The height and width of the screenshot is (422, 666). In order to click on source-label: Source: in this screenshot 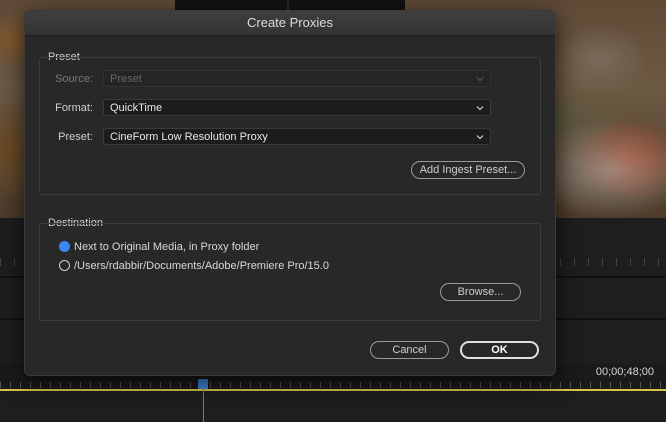, I will do `click(74, 79)`.